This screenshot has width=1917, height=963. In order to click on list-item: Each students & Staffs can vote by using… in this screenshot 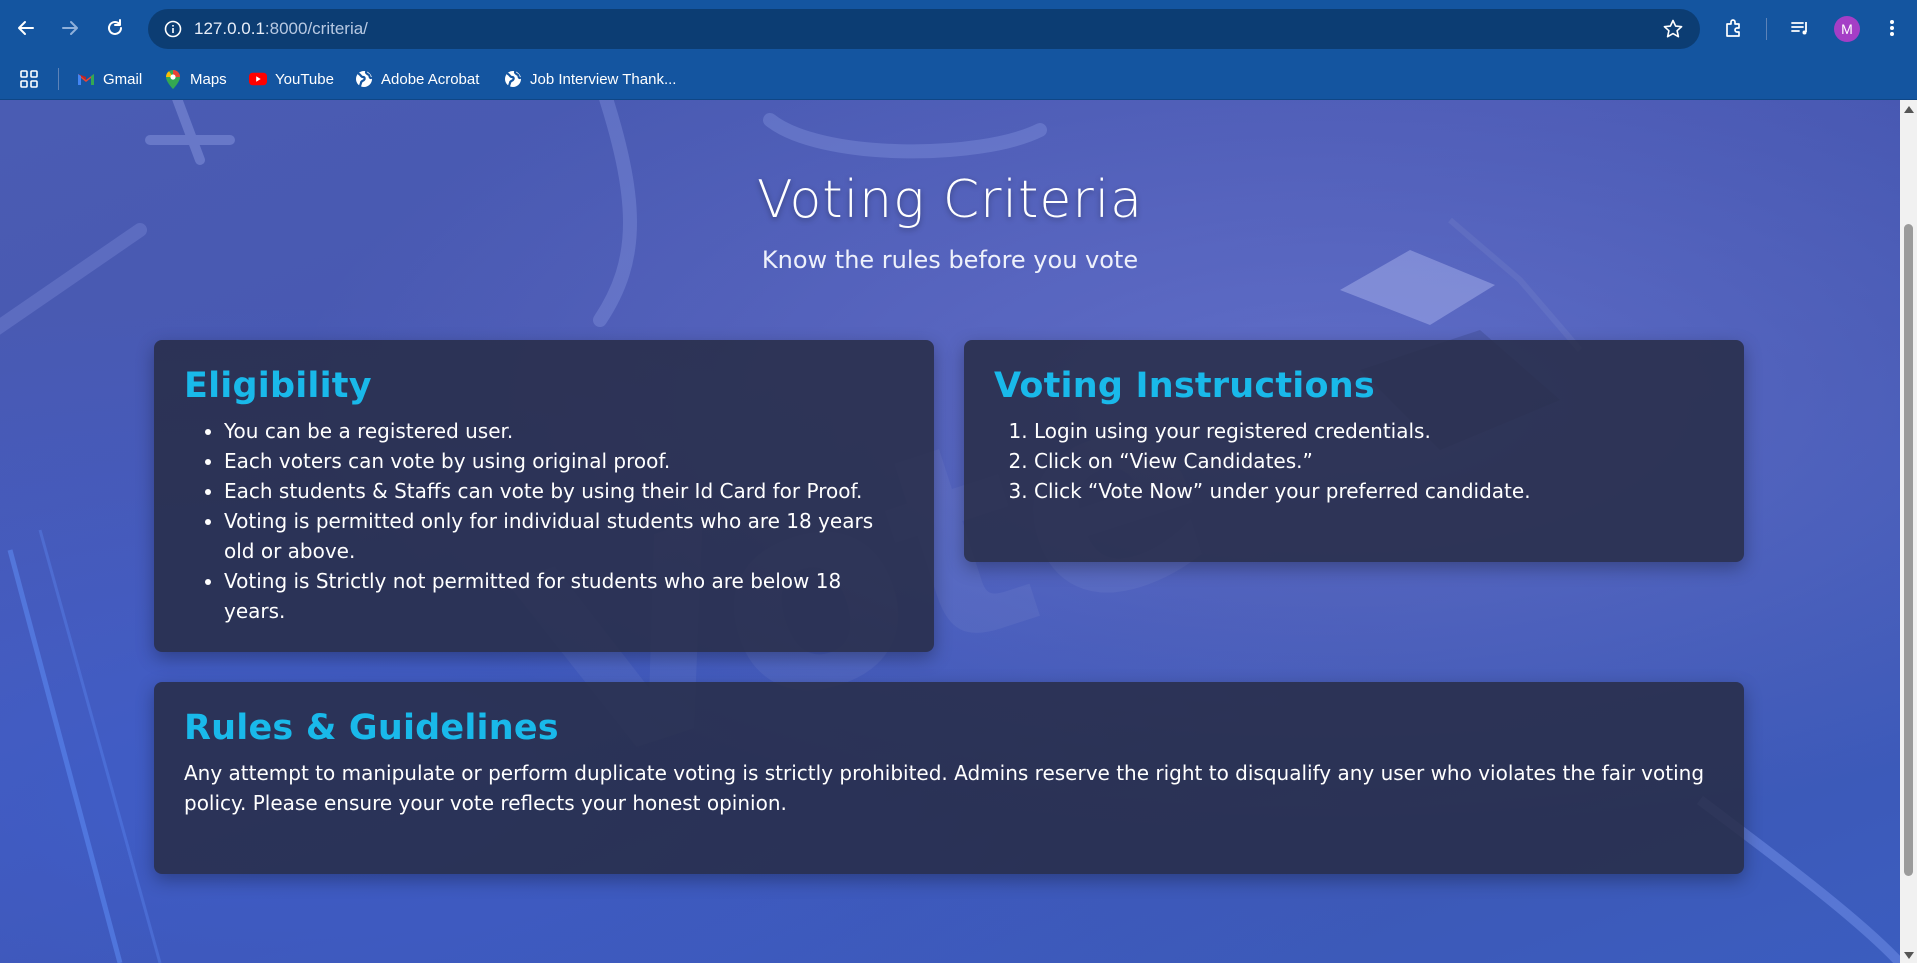, I will do `click(564, 491)`.